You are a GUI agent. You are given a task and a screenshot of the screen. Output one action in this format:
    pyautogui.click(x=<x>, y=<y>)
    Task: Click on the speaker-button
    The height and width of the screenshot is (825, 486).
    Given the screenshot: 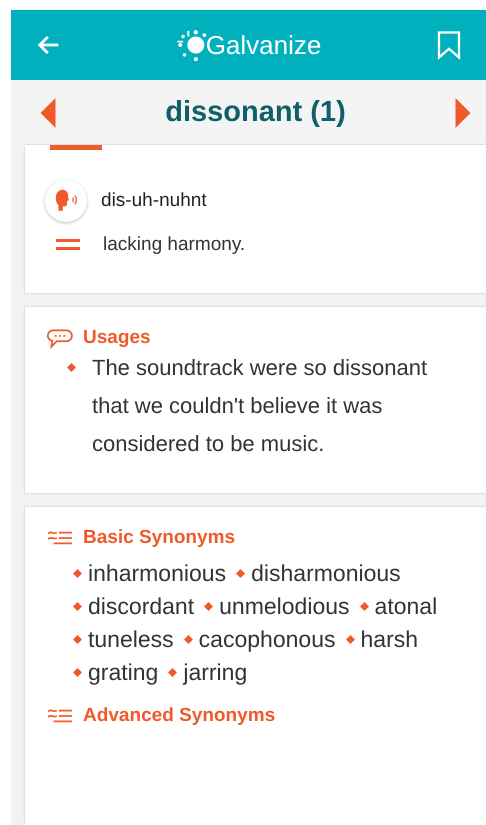 What is the action you would take?
    pyautogui.click(x=66, y=201)
    